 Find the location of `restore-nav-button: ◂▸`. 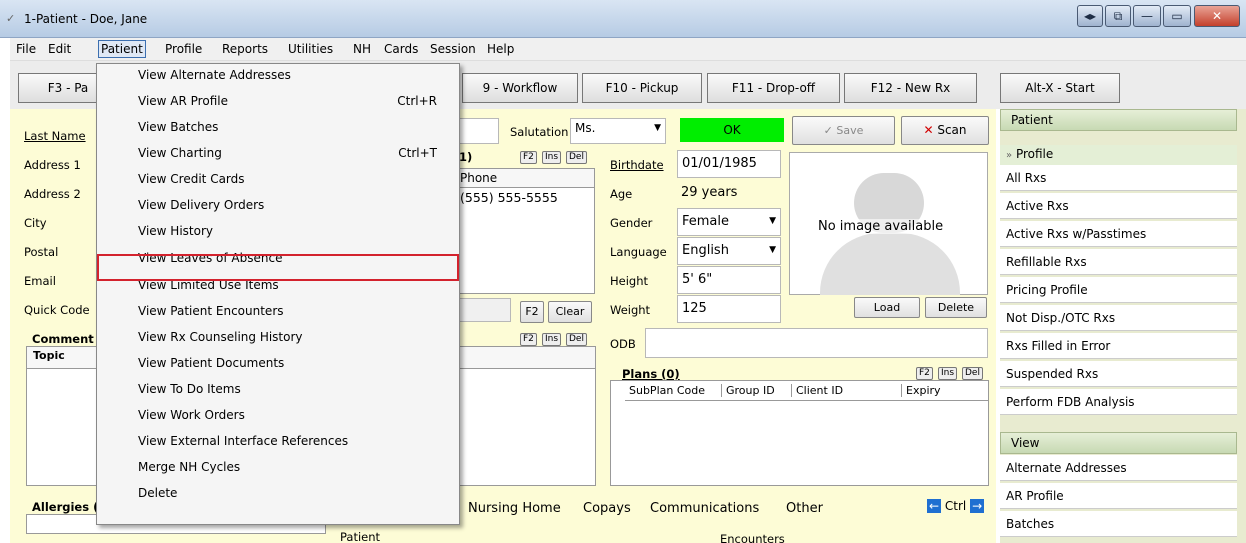

restore-nav-button: ◂▸ is located at coordinates (1090, 16).